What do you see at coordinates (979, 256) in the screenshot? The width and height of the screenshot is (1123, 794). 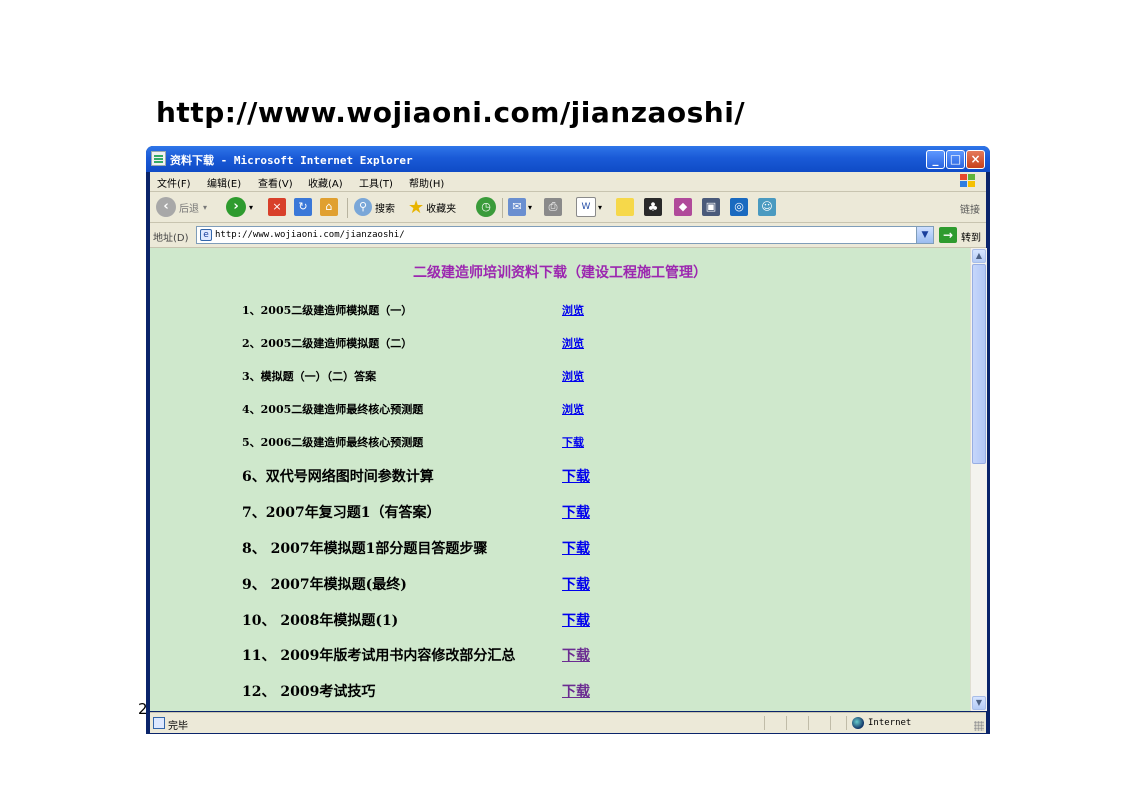 I see `scroll-up-icon: ▲` at bounding box center [979, 256].